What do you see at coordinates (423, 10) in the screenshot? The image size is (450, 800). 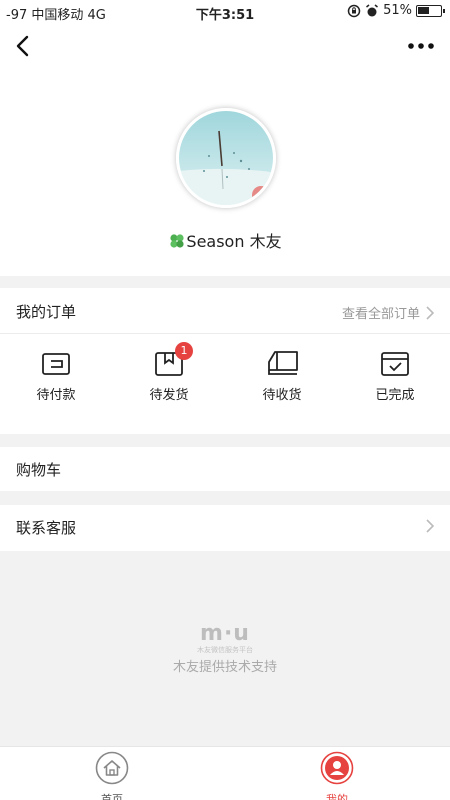 I see `battery-fill` at bounding box center [423, 10].